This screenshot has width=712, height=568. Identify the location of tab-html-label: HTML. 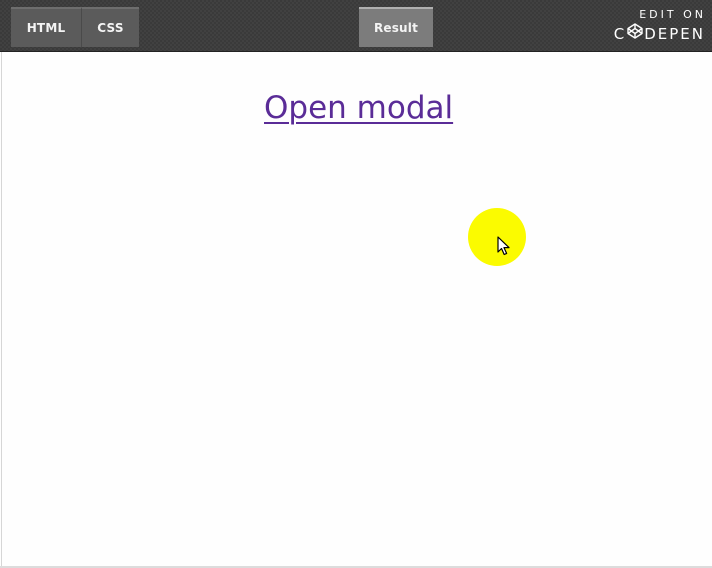
(46, 28).